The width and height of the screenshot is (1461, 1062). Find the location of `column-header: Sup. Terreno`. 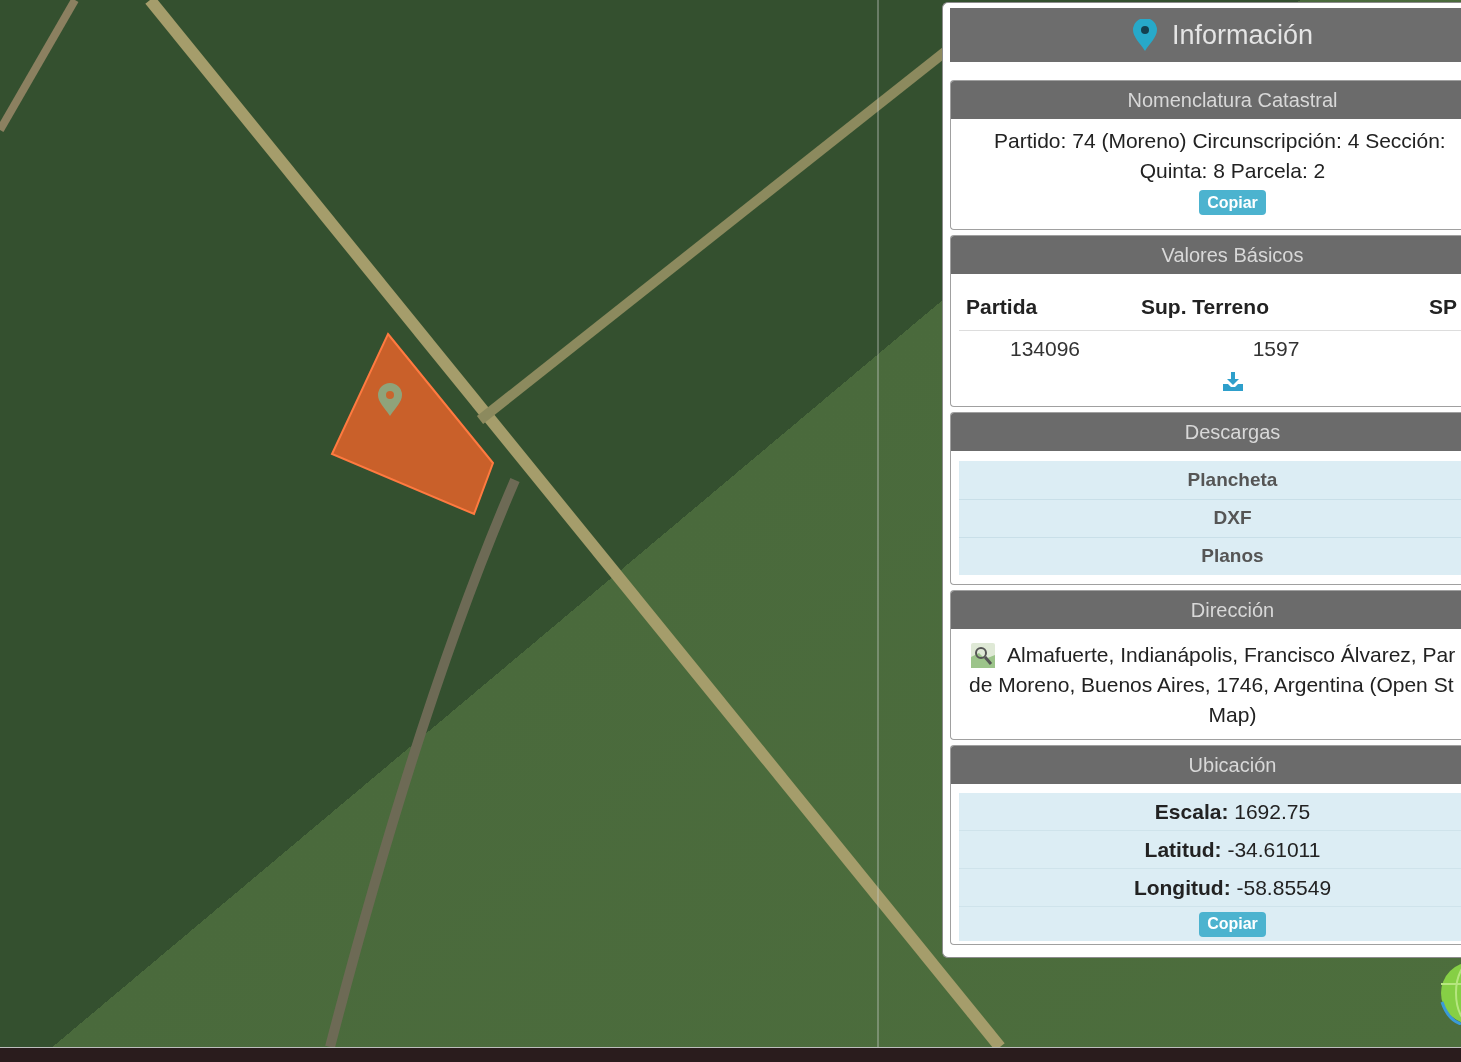

column-header: Sup. Terreno is located at coordinates (1205, 307).